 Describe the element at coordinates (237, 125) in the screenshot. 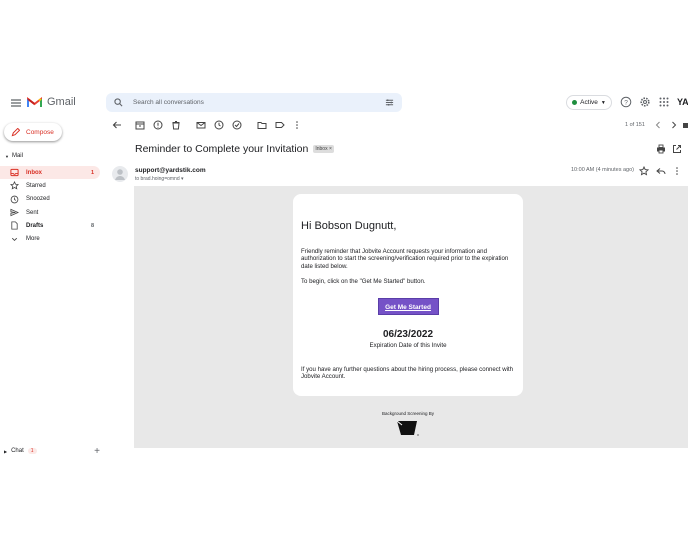

I see `add-task-icon` at that location.